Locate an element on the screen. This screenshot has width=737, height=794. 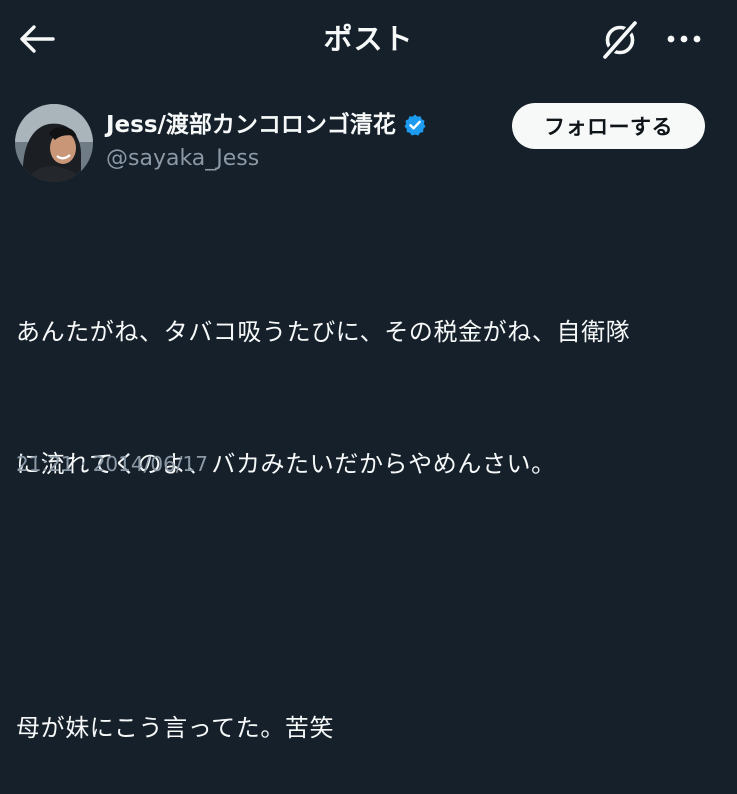
more-horizontal-icon is located at coordinates (684, 39).